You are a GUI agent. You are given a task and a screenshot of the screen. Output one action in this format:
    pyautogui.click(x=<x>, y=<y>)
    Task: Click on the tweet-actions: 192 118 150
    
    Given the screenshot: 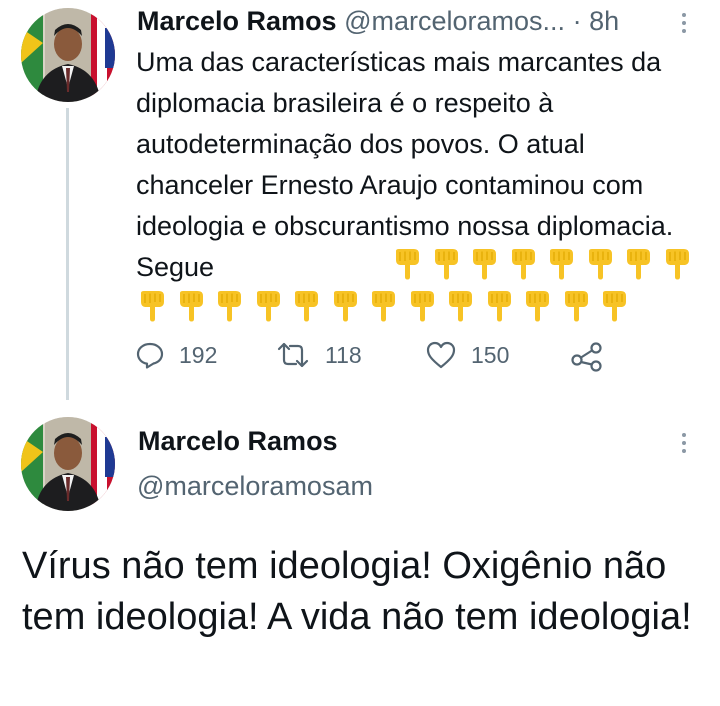 What is the action you would take?
    pyautogui.click(x=375, y=360)
    